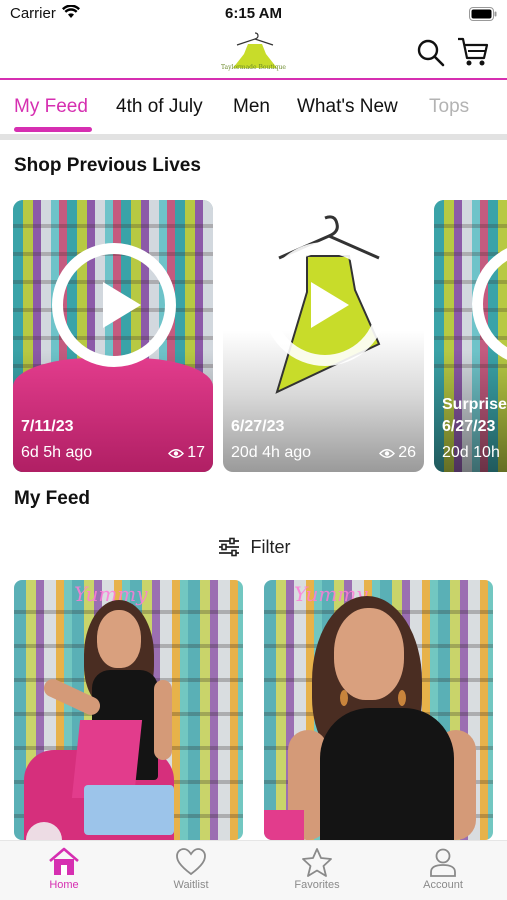 This screenshot has width=507, height=900. What do you see at coordinates (253, 54) in the screenshot?
I see `app-header: Taylormade Boutique` at bounding box center [253, 54].